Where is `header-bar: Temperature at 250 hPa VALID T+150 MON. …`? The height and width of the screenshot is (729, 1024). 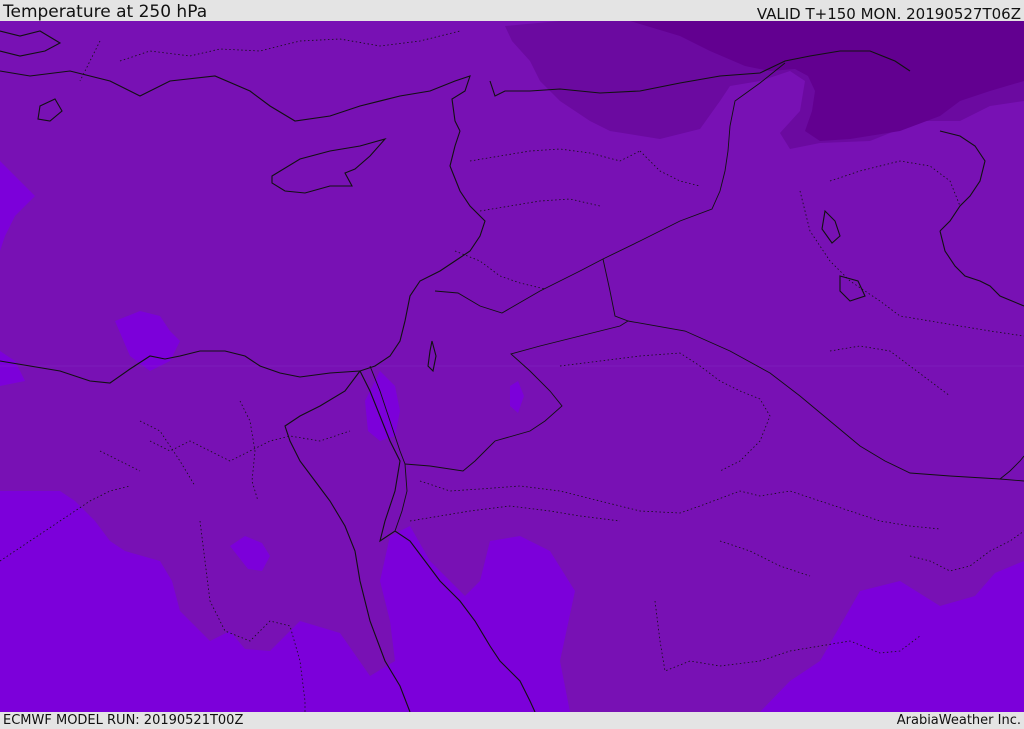 header-bar: Temperature at 250 hPa VALID T+150 MON. … is located at coordinates (512, 11).